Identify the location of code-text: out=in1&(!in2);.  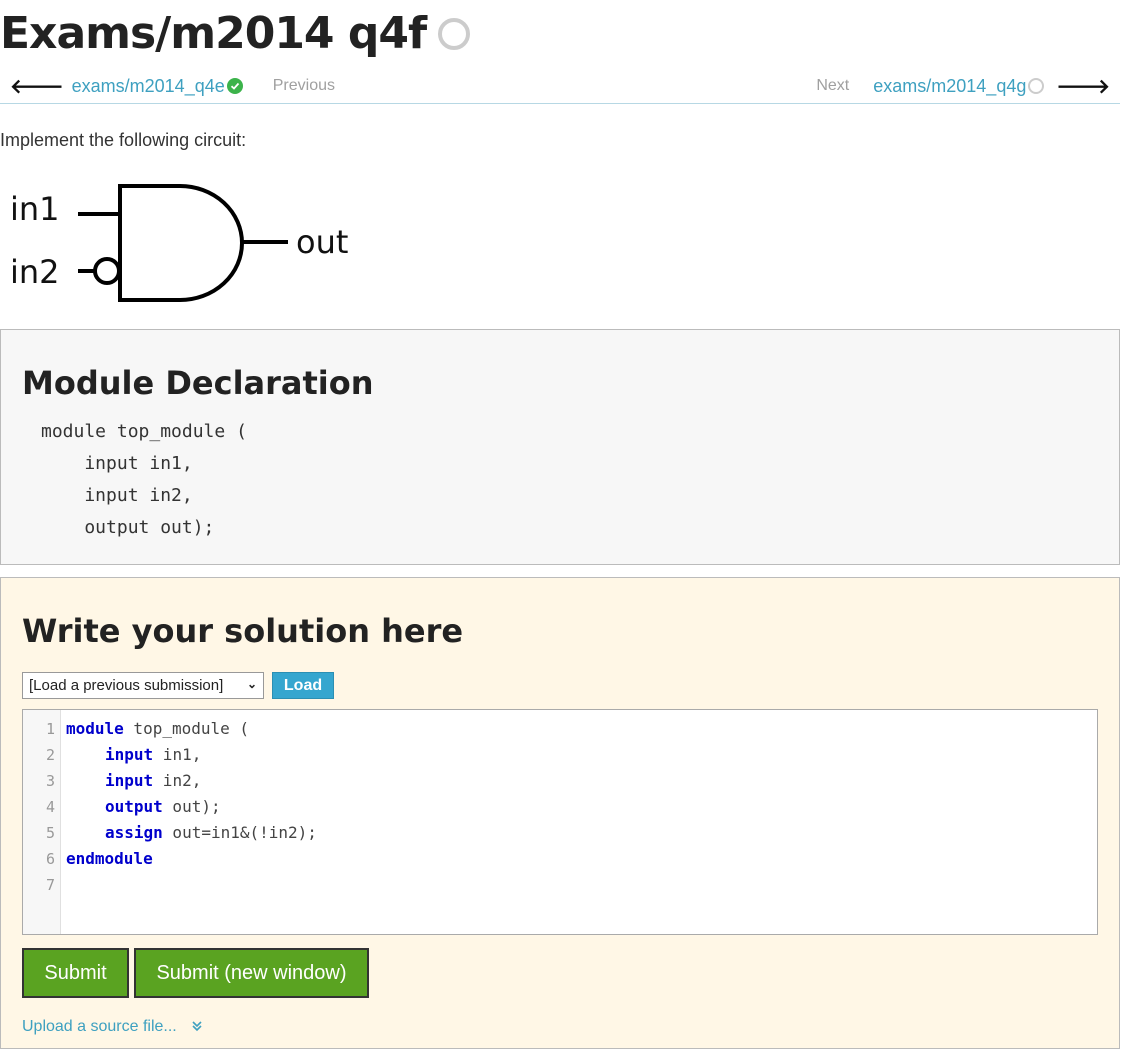
(239, 832).